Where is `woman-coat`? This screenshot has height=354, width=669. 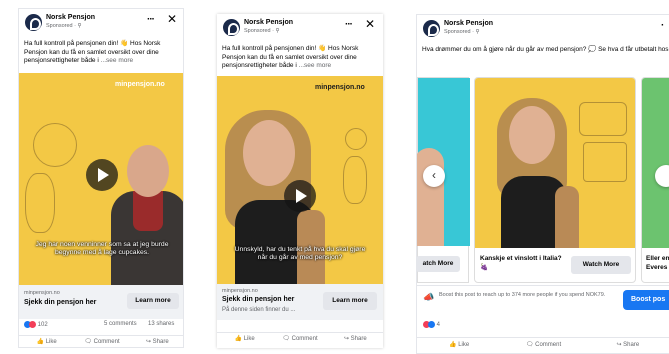
woman-coat is located at coordinates (567, 217).